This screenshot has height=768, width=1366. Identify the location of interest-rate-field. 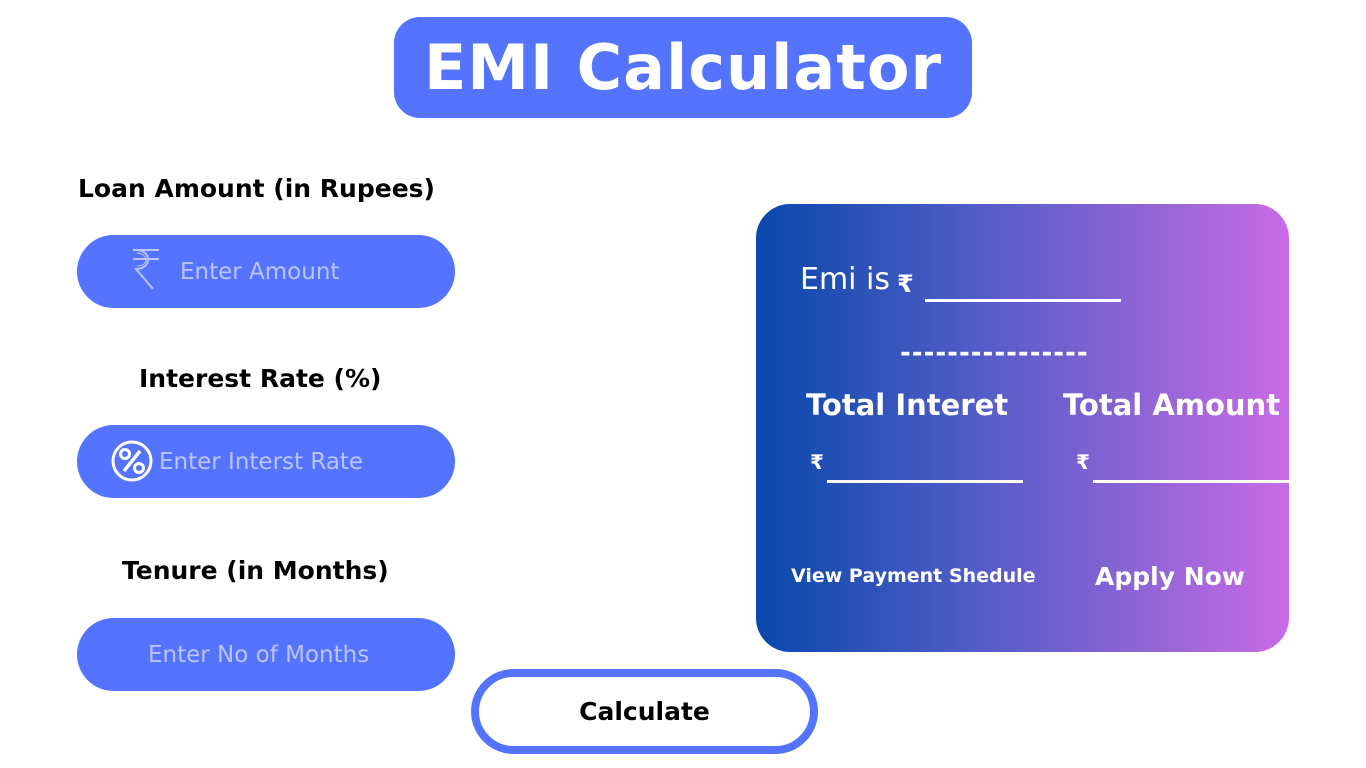
(266, 461).